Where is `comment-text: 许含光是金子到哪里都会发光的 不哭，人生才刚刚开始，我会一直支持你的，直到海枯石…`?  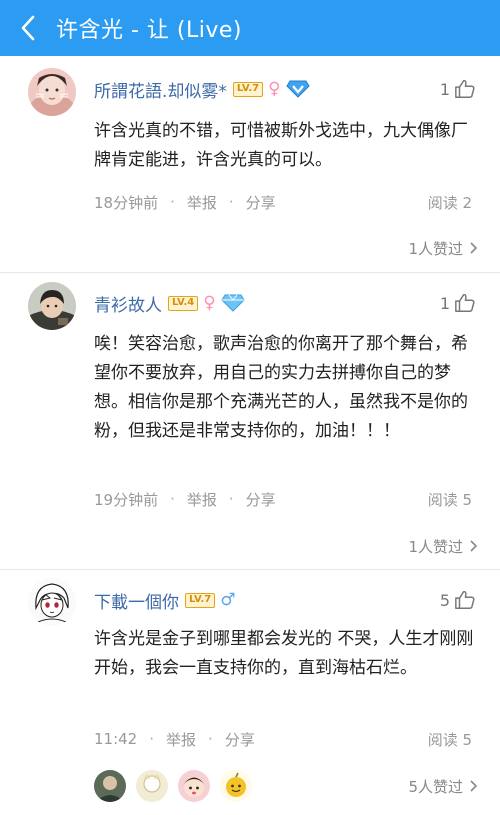
comment-text: 许含光是金子到哪里都会发光的 不哭，人生才刚刚开始，我会一直支持你的，直到海枯石… is located at coordinates (284, 653).